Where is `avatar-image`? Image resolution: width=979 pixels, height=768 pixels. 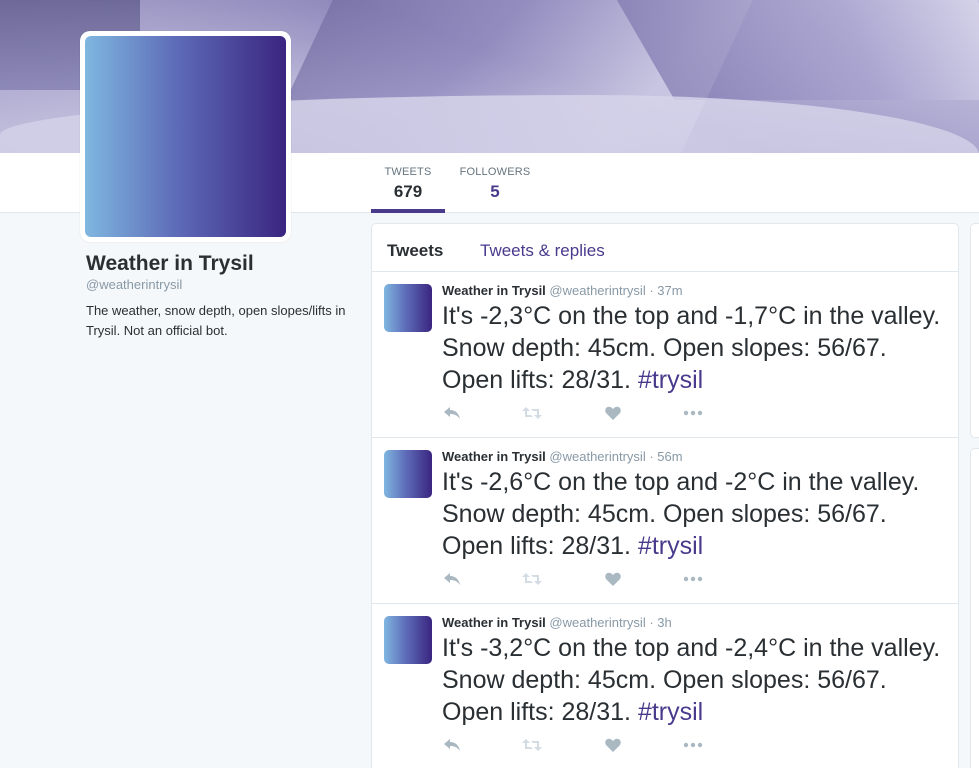
avatar-image is located at coordinates (185, 136).